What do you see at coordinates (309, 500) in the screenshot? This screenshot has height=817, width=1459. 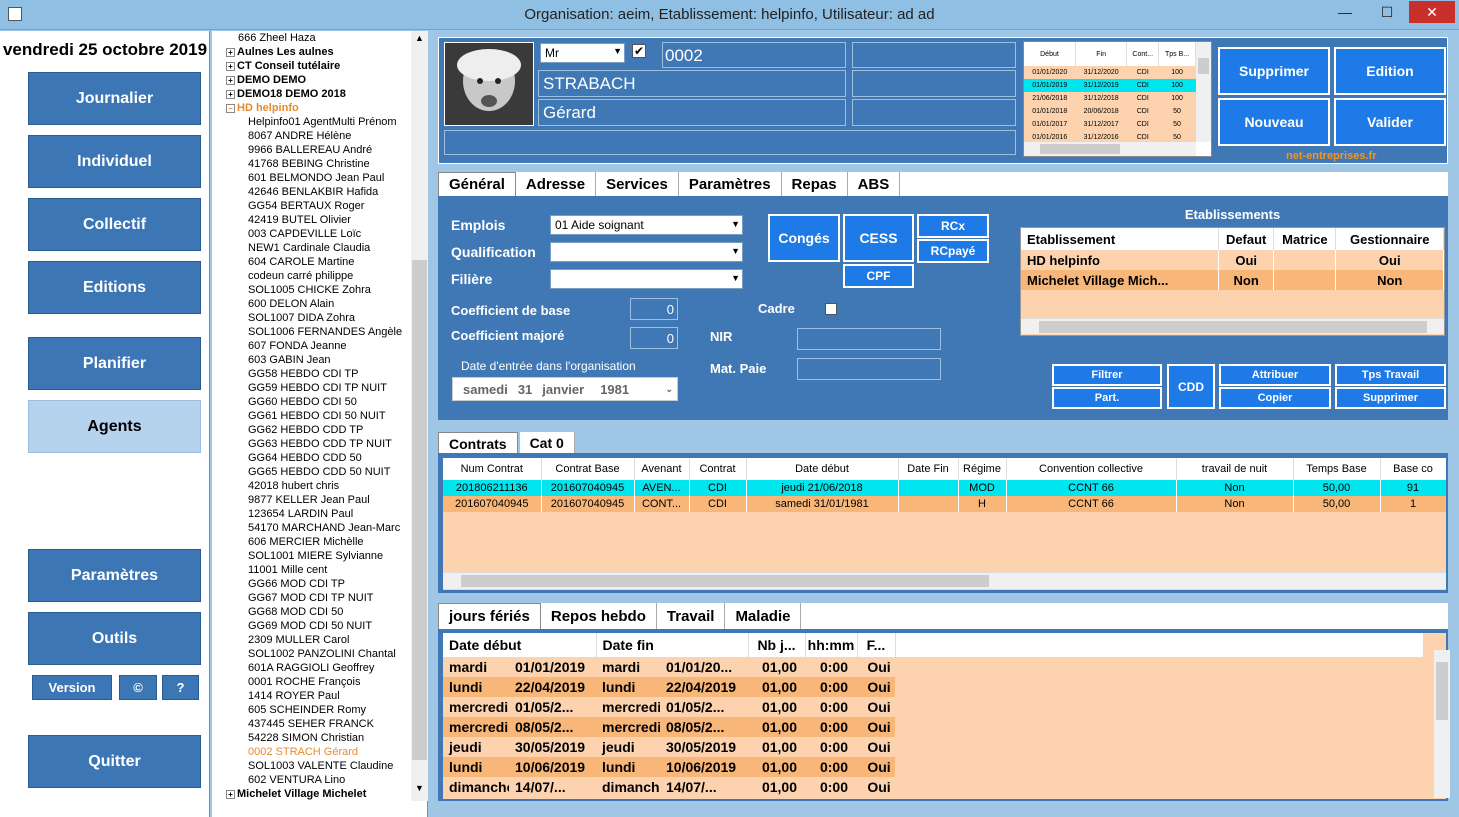 I see `tree-item: 9877 KELLER Jean Paul` at bounding box center [309, 500].